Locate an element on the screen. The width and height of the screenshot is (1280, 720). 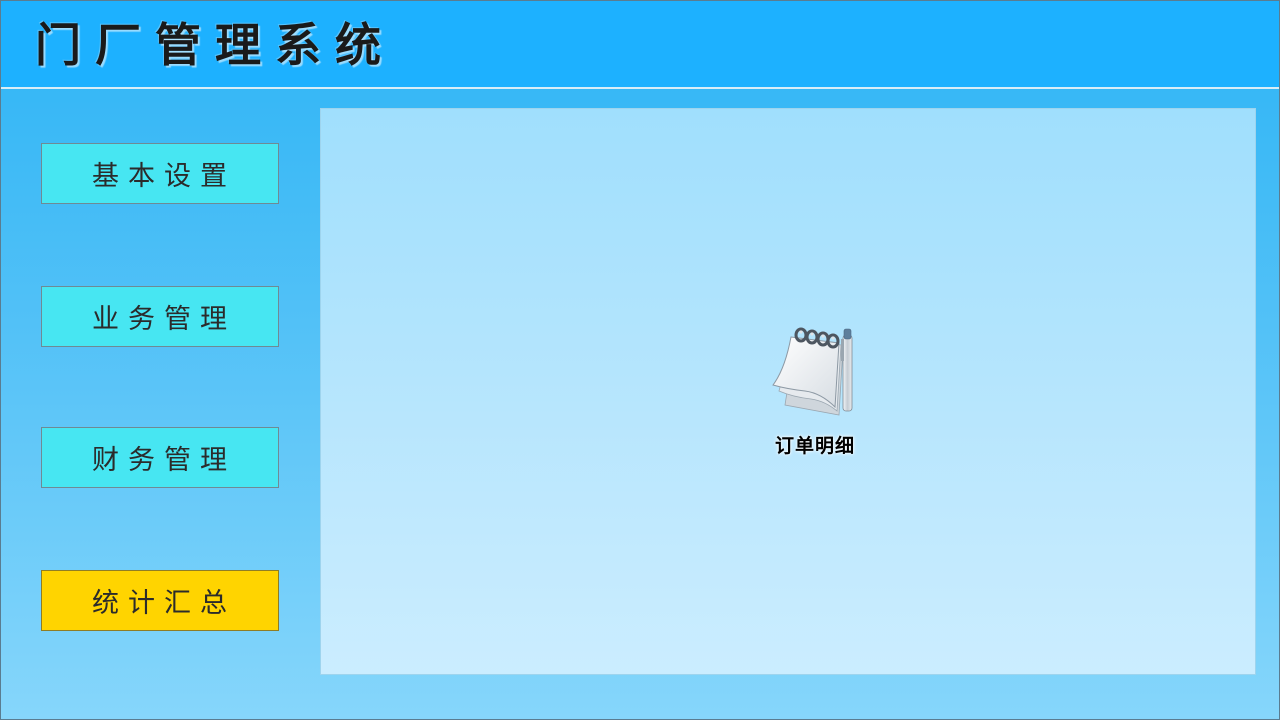
app-title: 门厂管理系统 is located at coordinates (215, 45).